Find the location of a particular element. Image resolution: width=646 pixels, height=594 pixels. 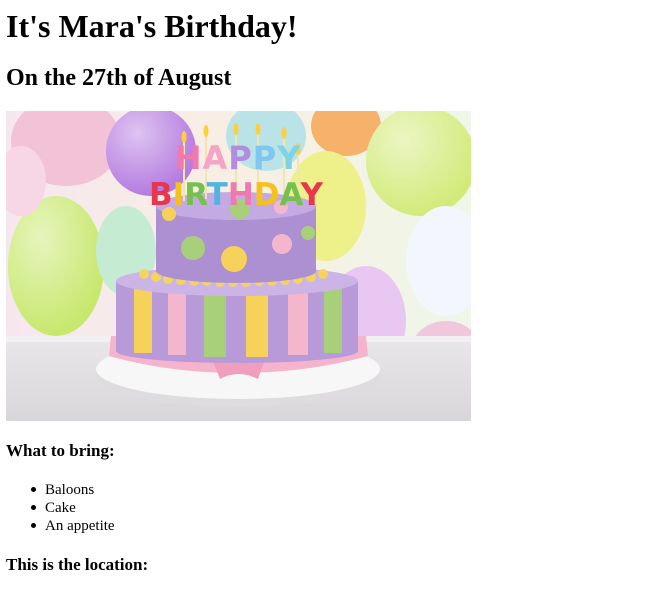

bring-list: Baloons Cake An appetite is located at coordinates (73, 508).